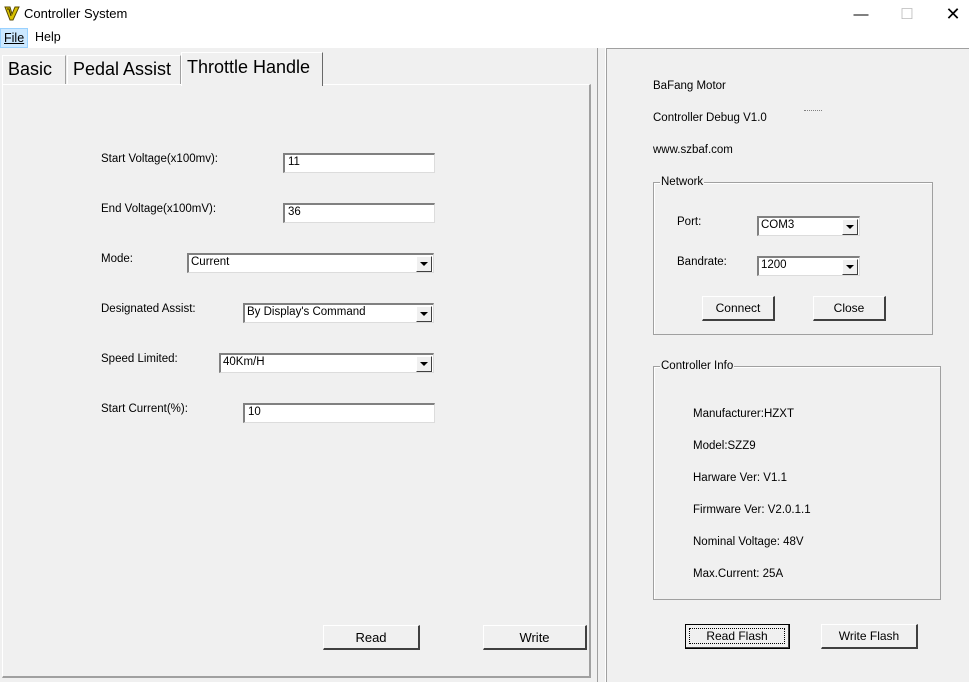  Describe the element at coordinates (743, 414) in the screenshot. I see `manufacturer-label: Manufacturer:HZXT` at that location.